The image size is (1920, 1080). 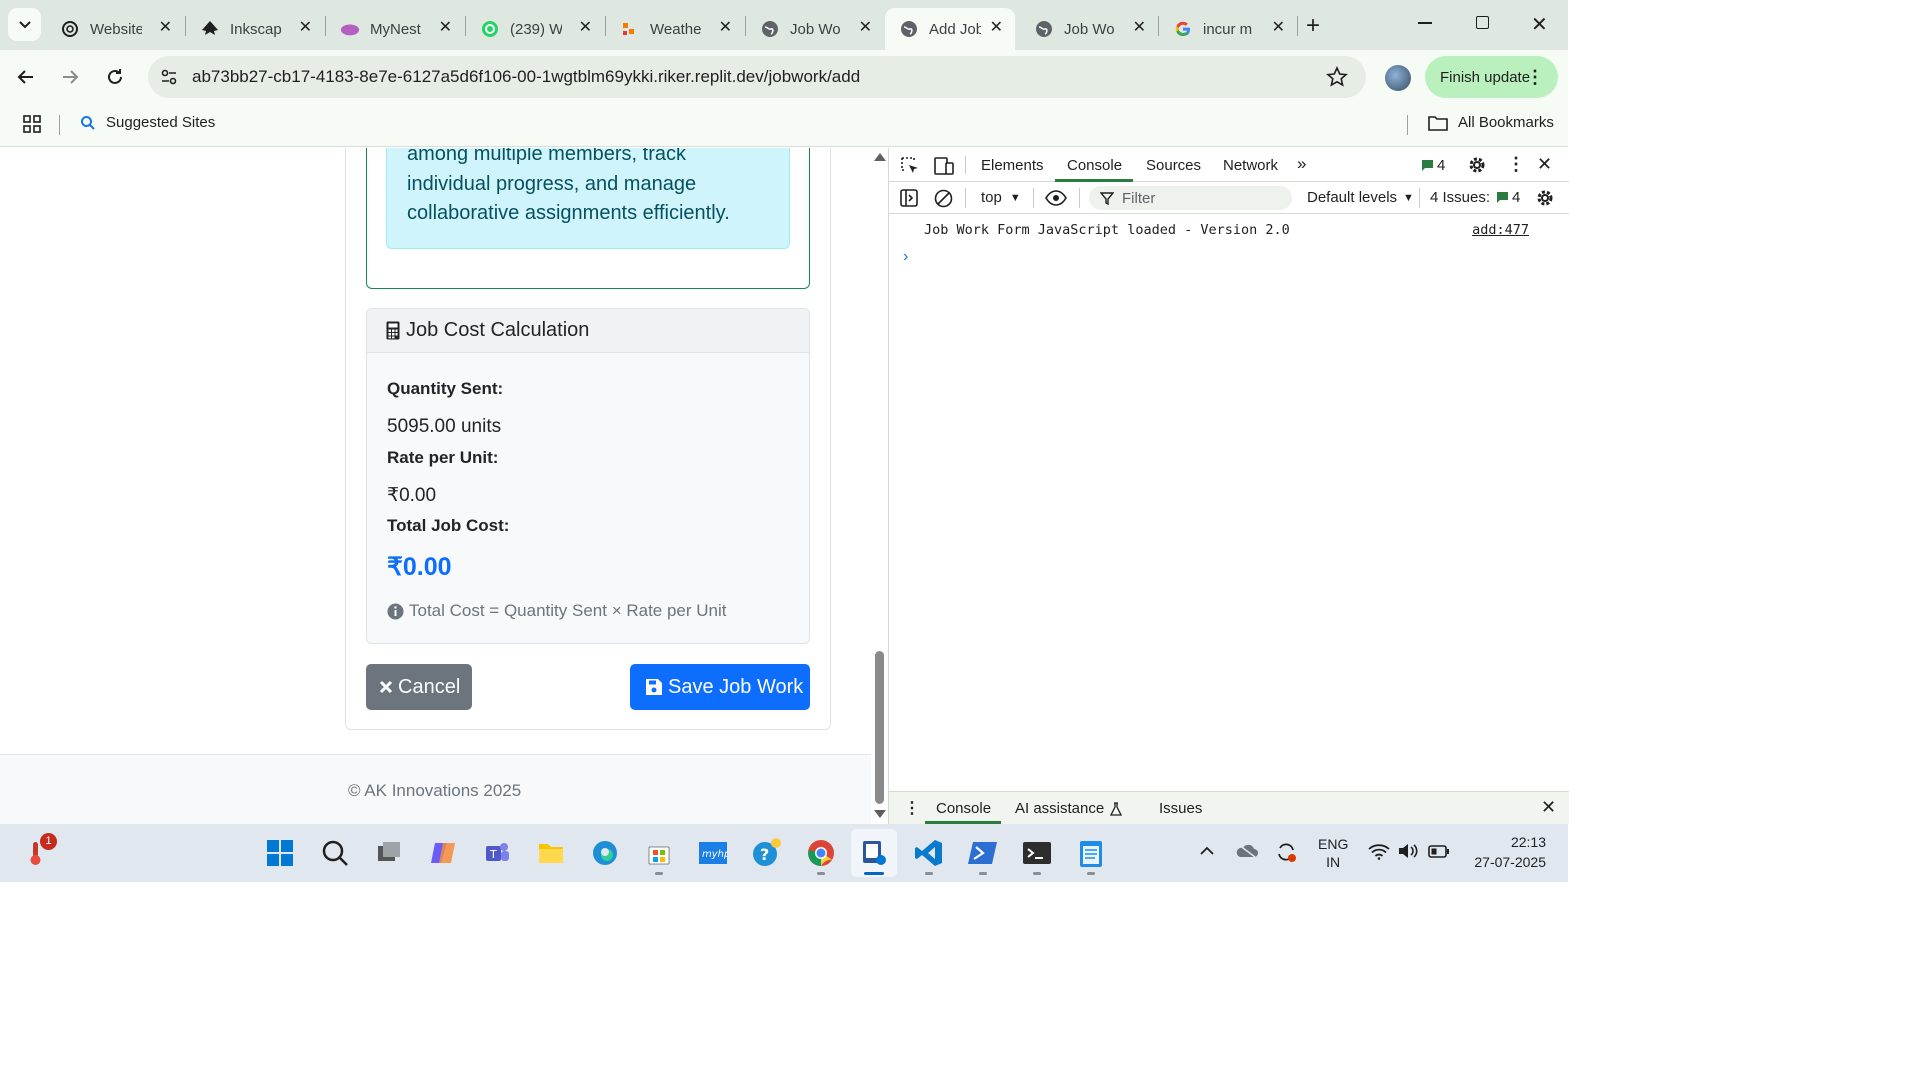 I want to click on back-button, so click(x=26, y=77).